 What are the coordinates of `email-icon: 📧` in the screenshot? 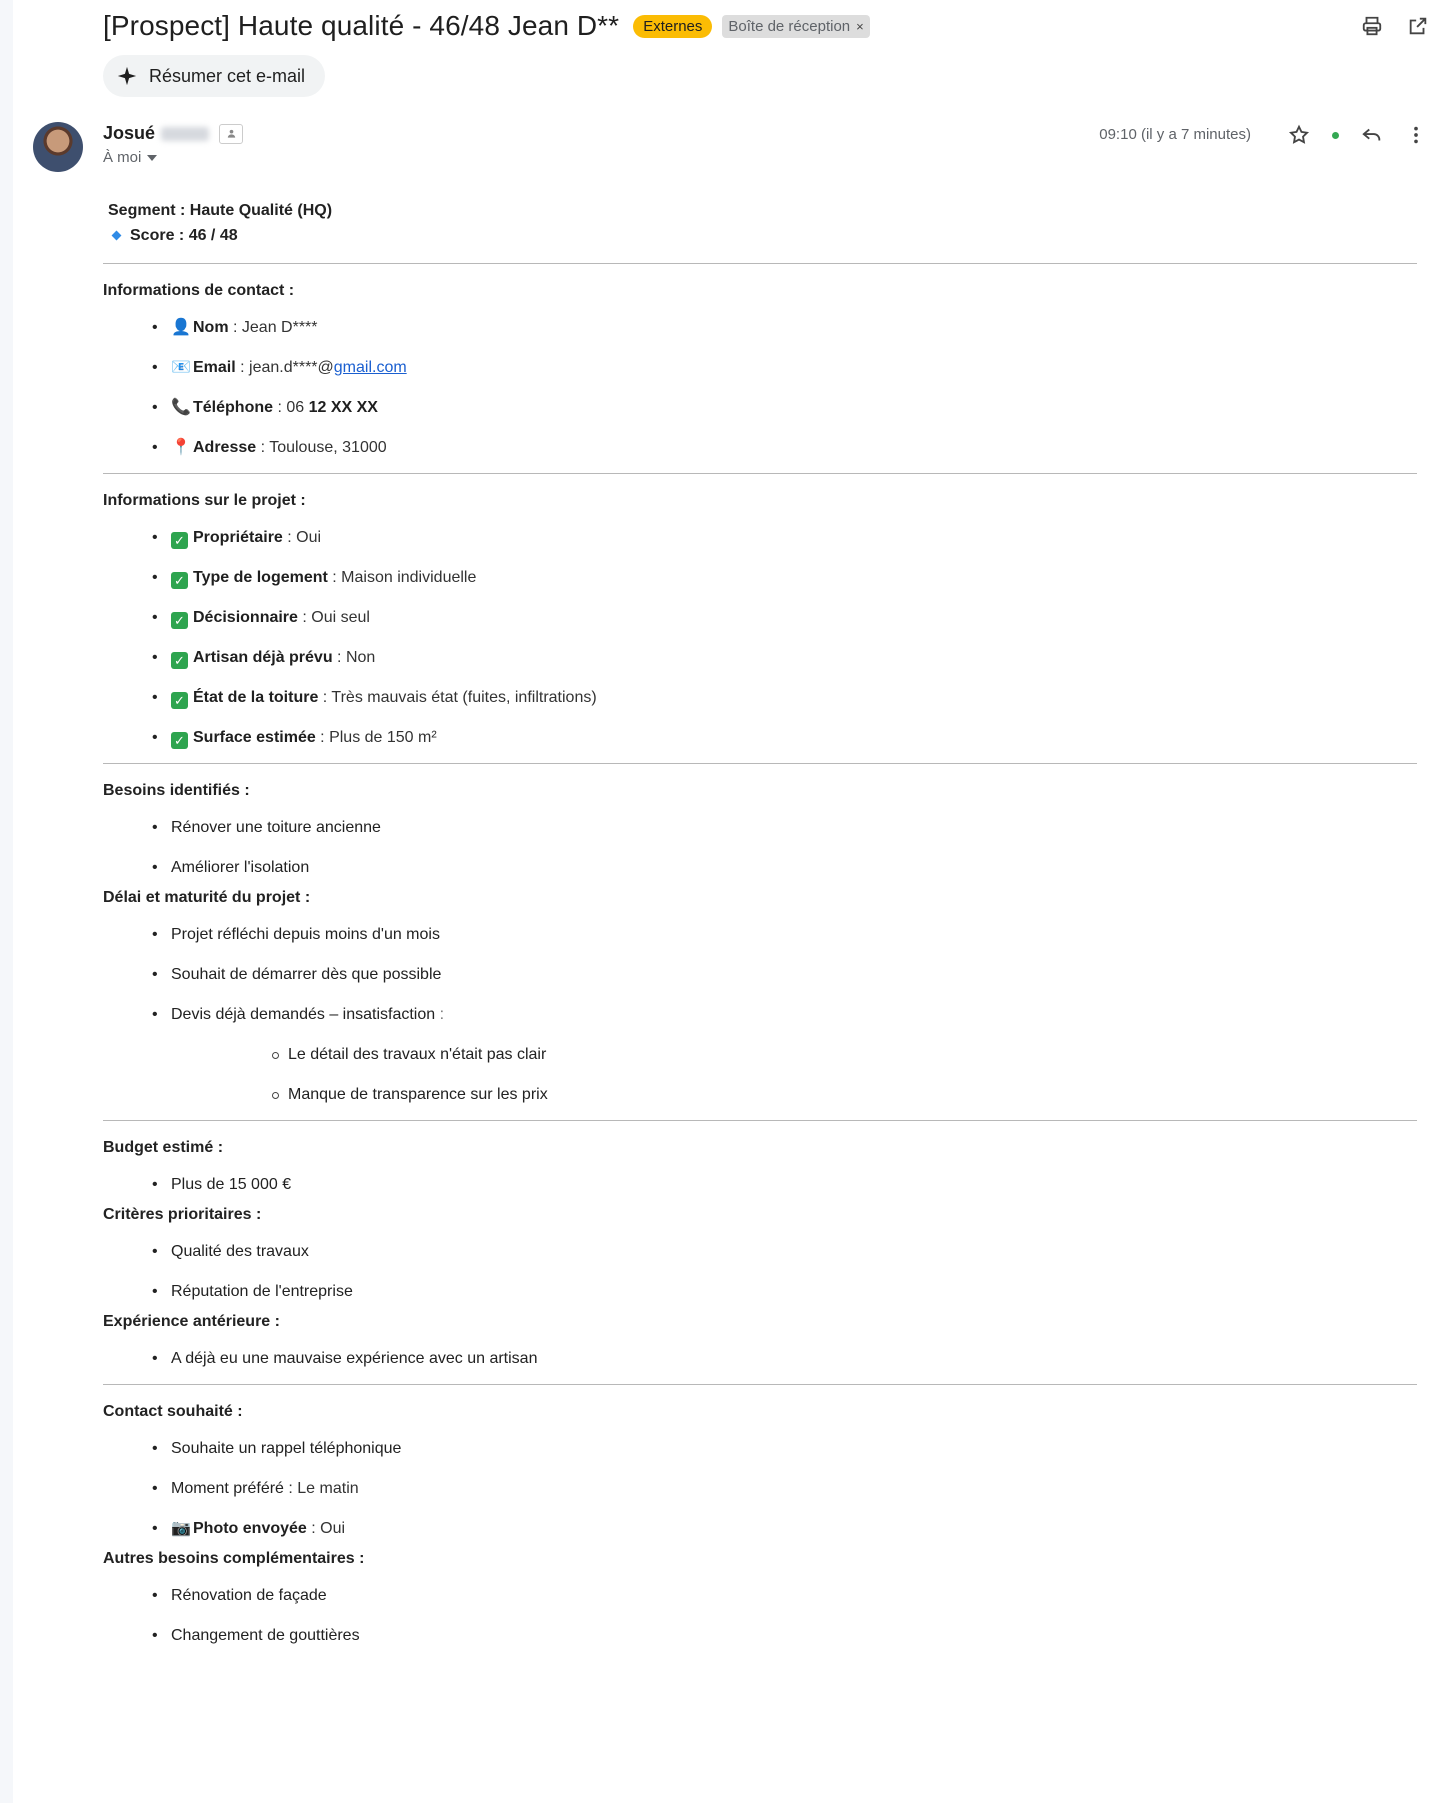 It's located at (181, 367).